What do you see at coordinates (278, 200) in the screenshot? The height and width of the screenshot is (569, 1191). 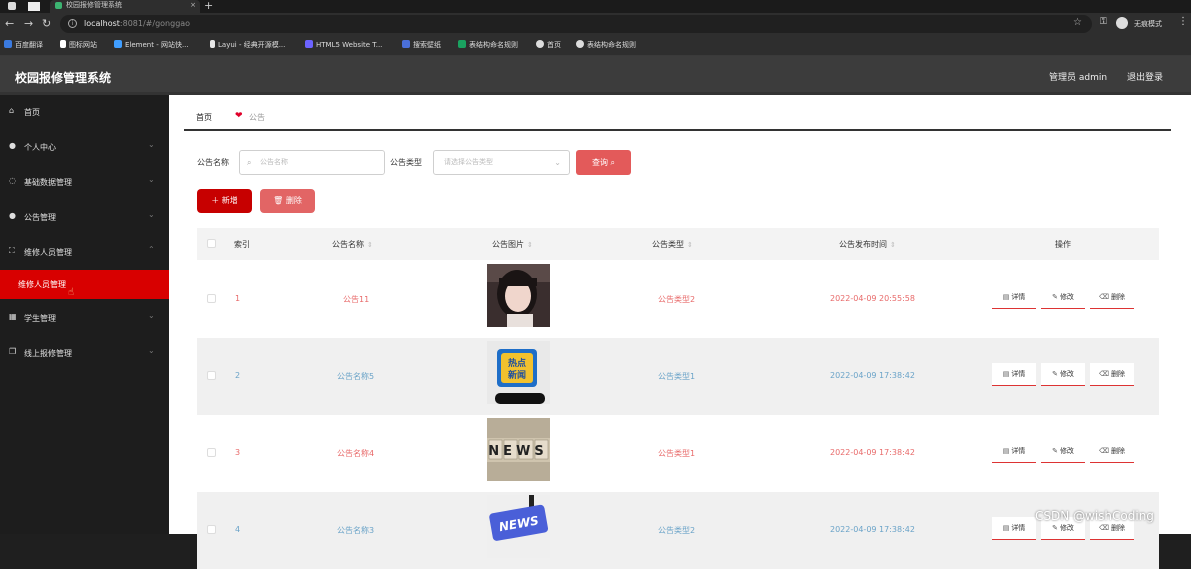 I see `trash-icon: 🗑` at bounding box center [278, 200].